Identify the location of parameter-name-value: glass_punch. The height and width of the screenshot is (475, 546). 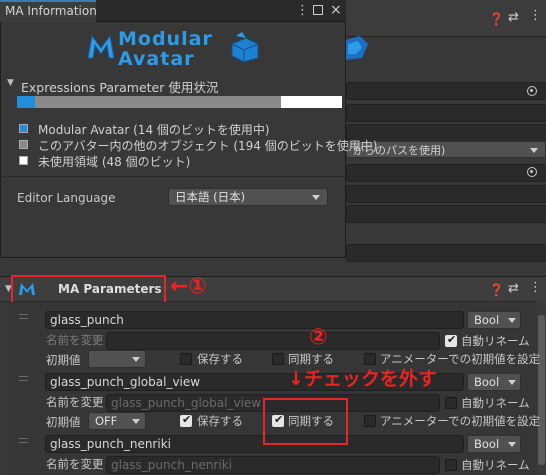
(87, 320).